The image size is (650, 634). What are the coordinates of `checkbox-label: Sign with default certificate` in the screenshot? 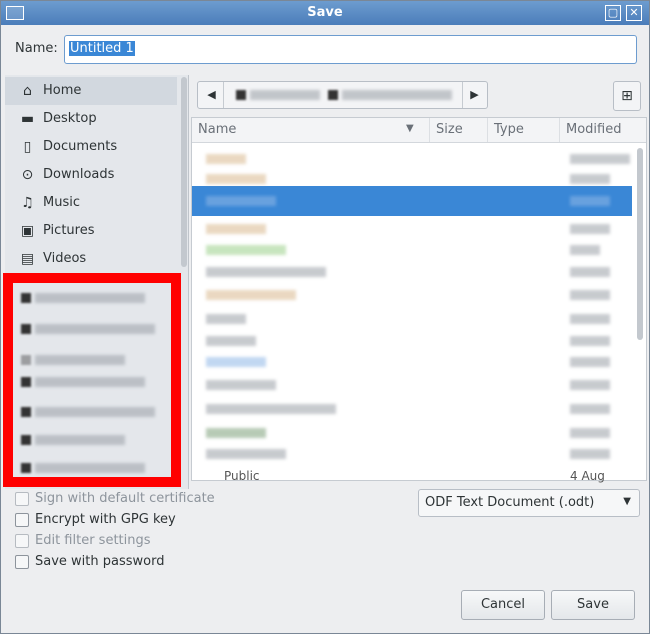 It's located at (125, 498).